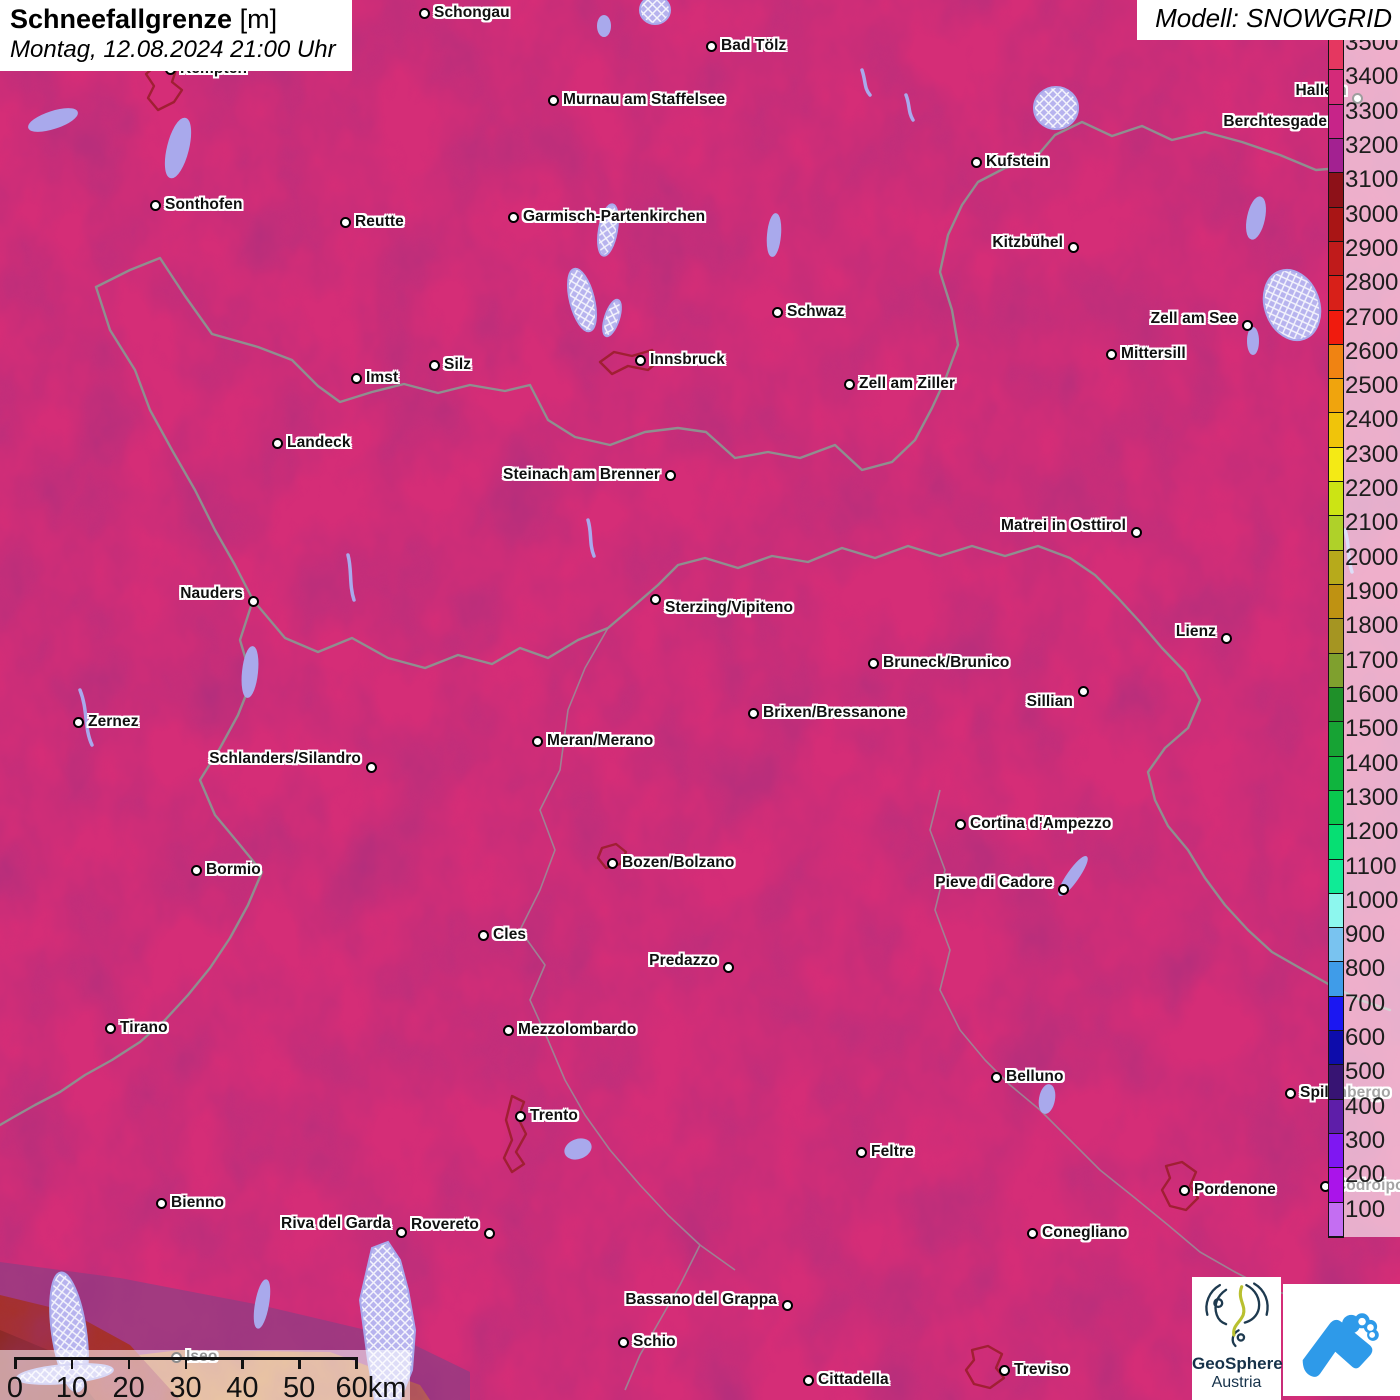 The height and width of the screenshot is (1400, 1400). What do you see at coordinates (1372, 420) in the screenshot?
I see `colorbar-value: 2400` at bounding box center [1372, 420].